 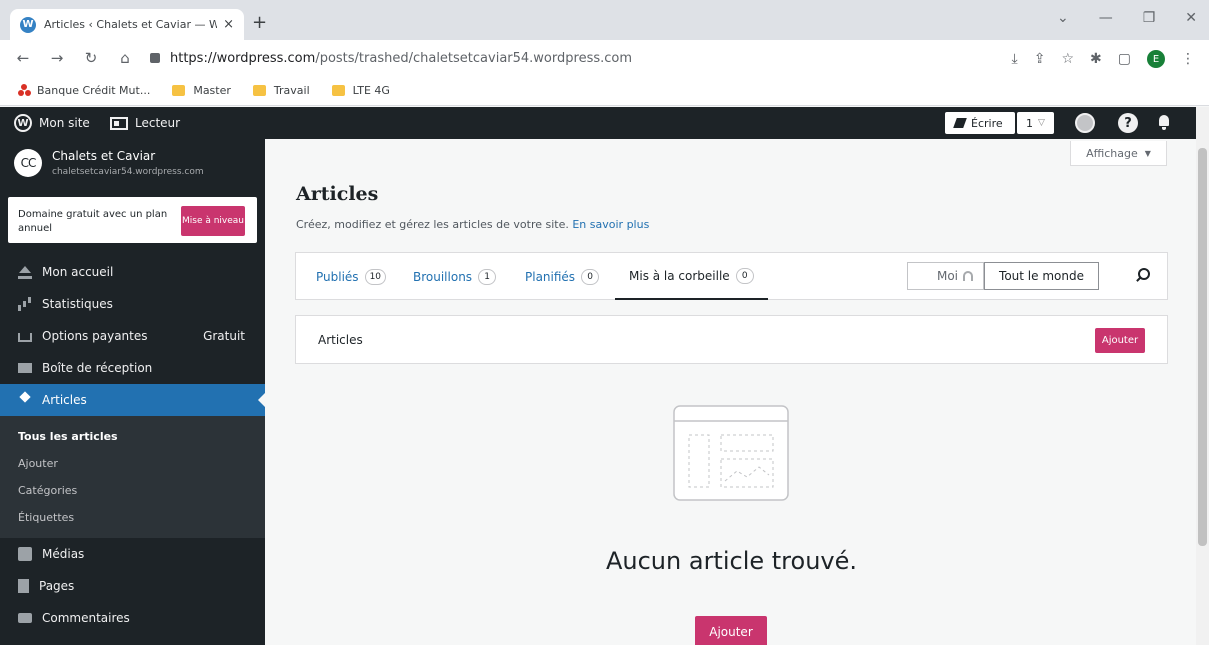 What do you see at coordinates (1106, 18) in the screenshot?
I see `minimize-icon: —` at bounding box center [1106, 18].